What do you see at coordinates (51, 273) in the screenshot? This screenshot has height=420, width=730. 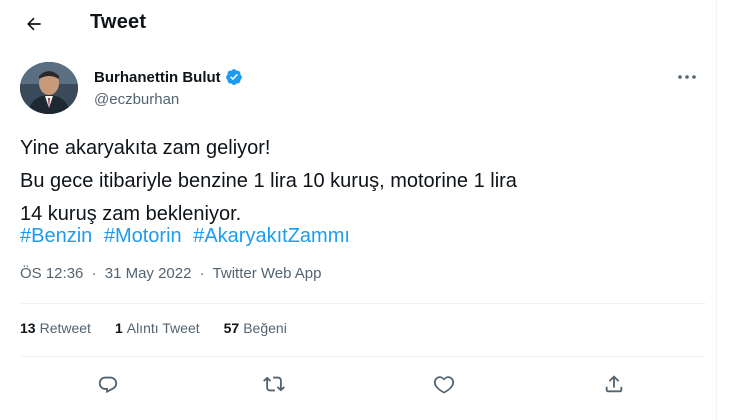 I see `tweet-time: ÖS 12:36` at bounding box center [51, 273].